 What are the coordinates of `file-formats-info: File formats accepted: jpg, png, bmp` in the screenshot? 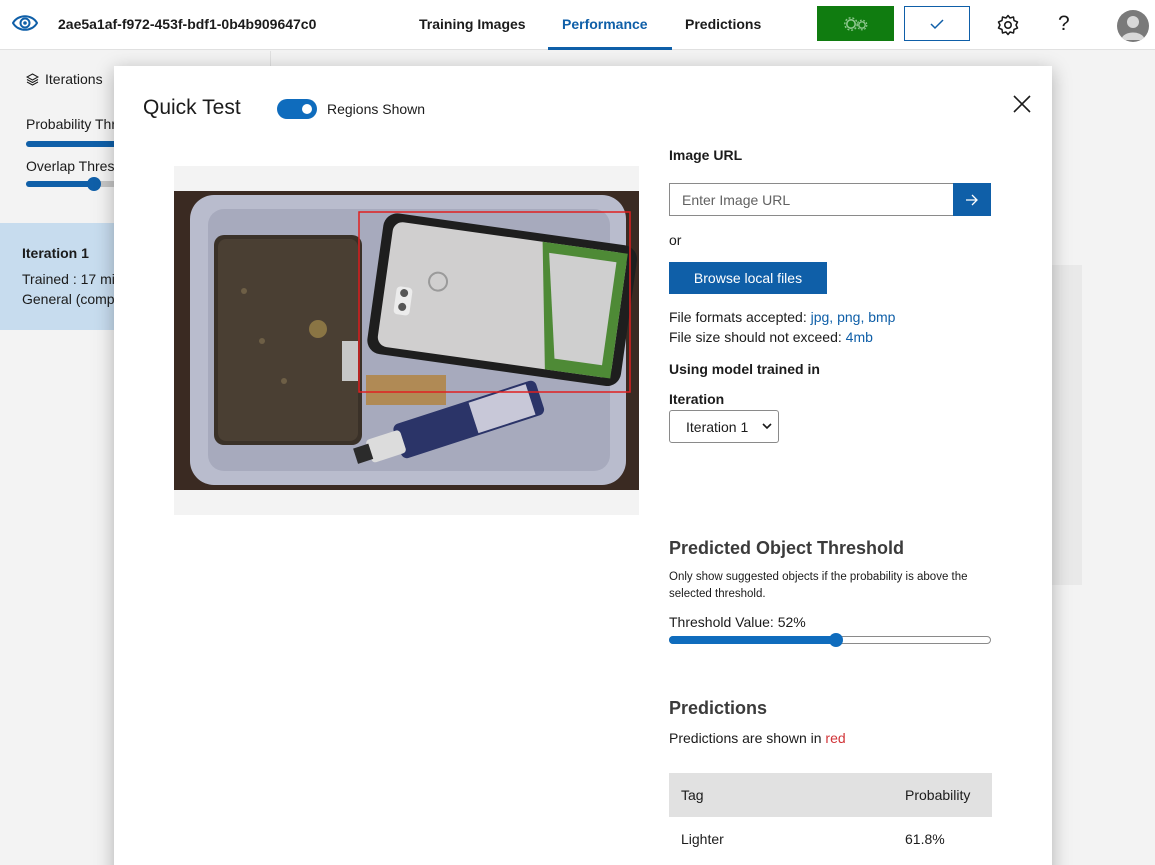 It's located at (782, 317).